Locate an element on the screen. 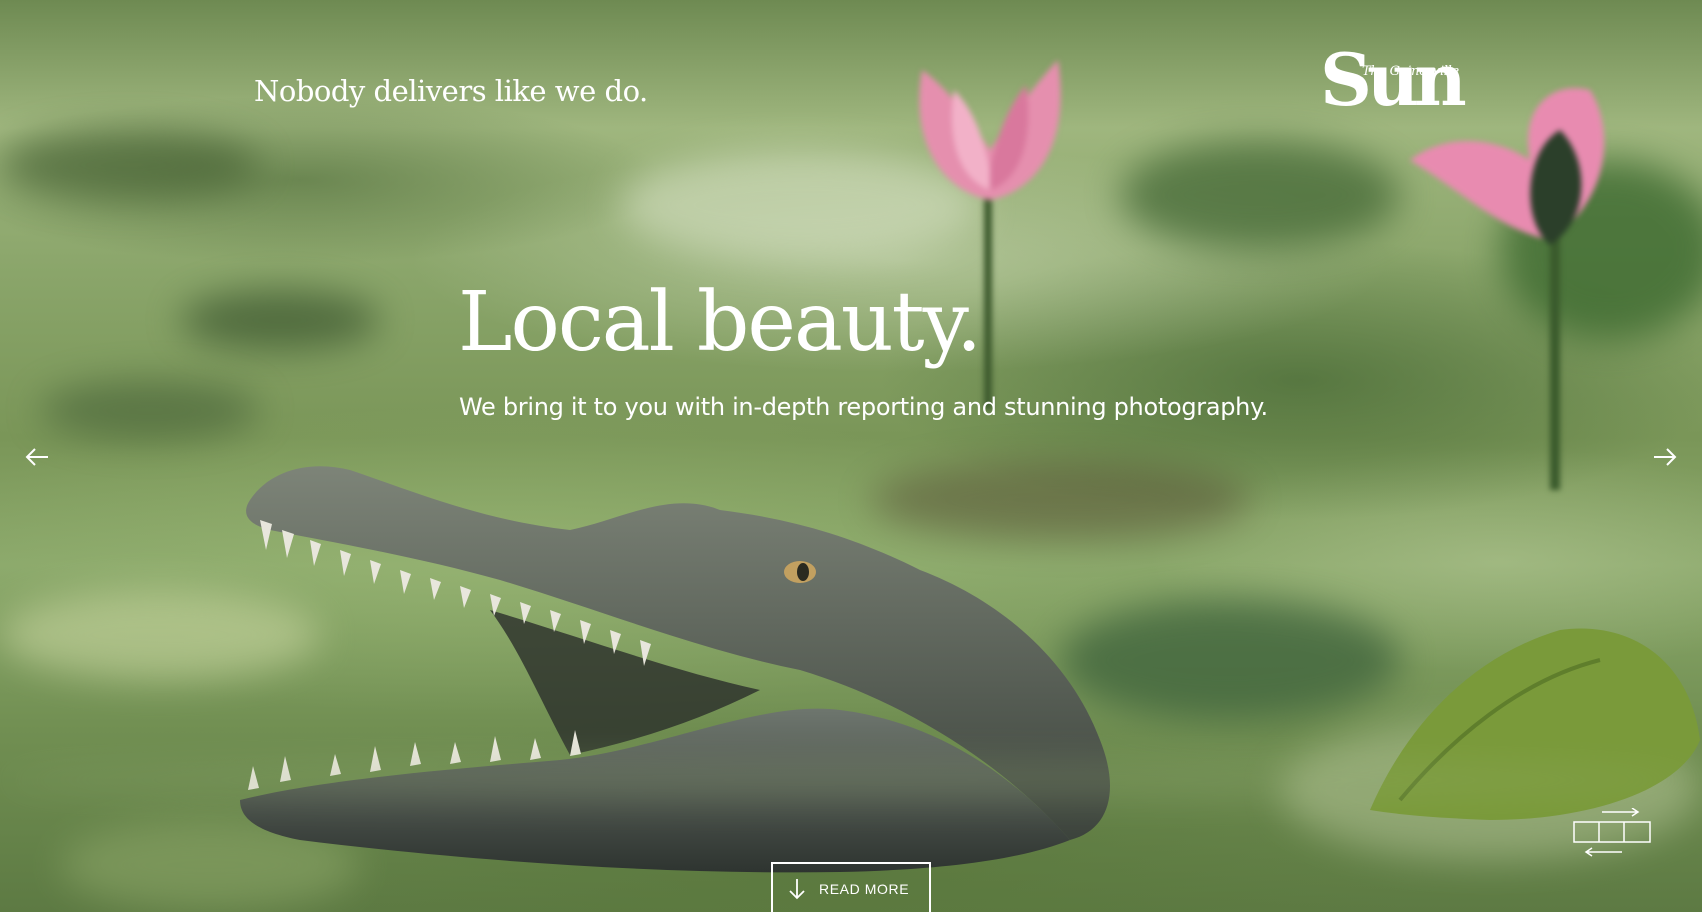 The image size is (1702, 912). read-more-label: READ MORE is located at coordinates (864, 889).